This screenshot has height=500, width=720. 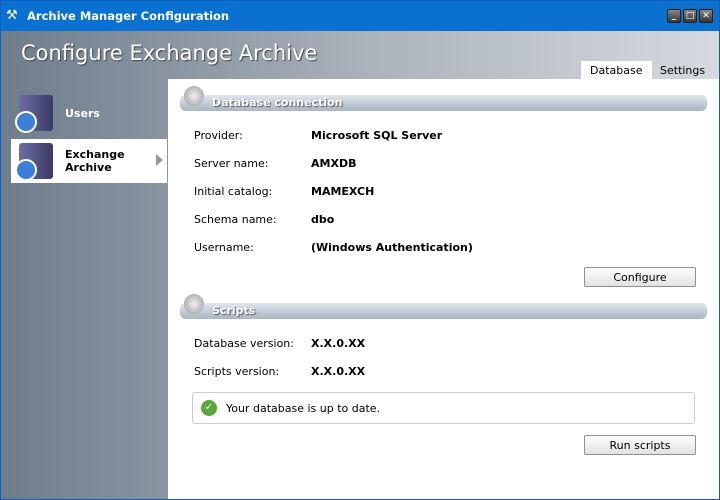 What do you see at coordinates (443, 408) in the screenshot?
I see `status-box: ✓ Your database is up to date.` at bounding box center [443, 408].